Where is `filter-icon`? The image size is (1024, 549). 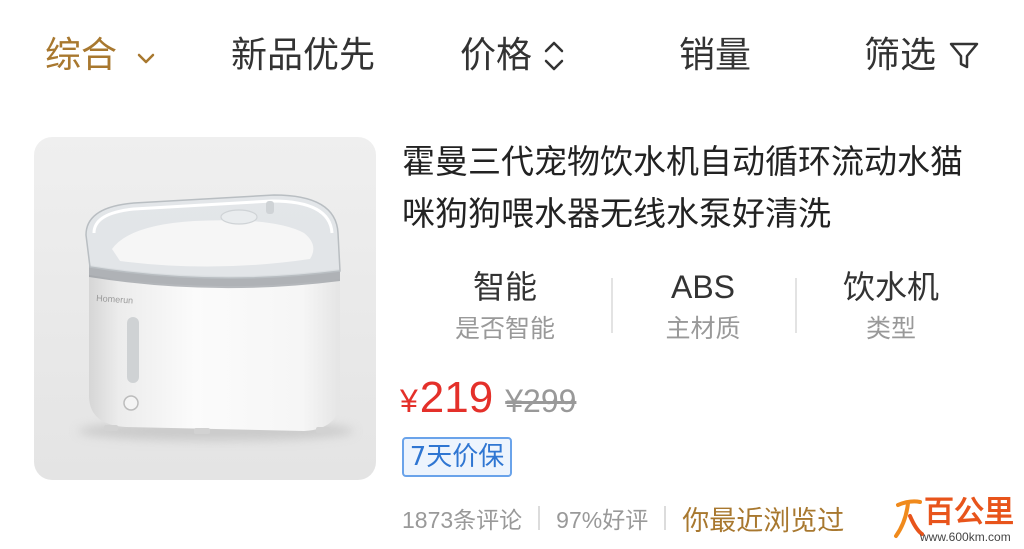 filter-icon is located at coordinates (964, 55).